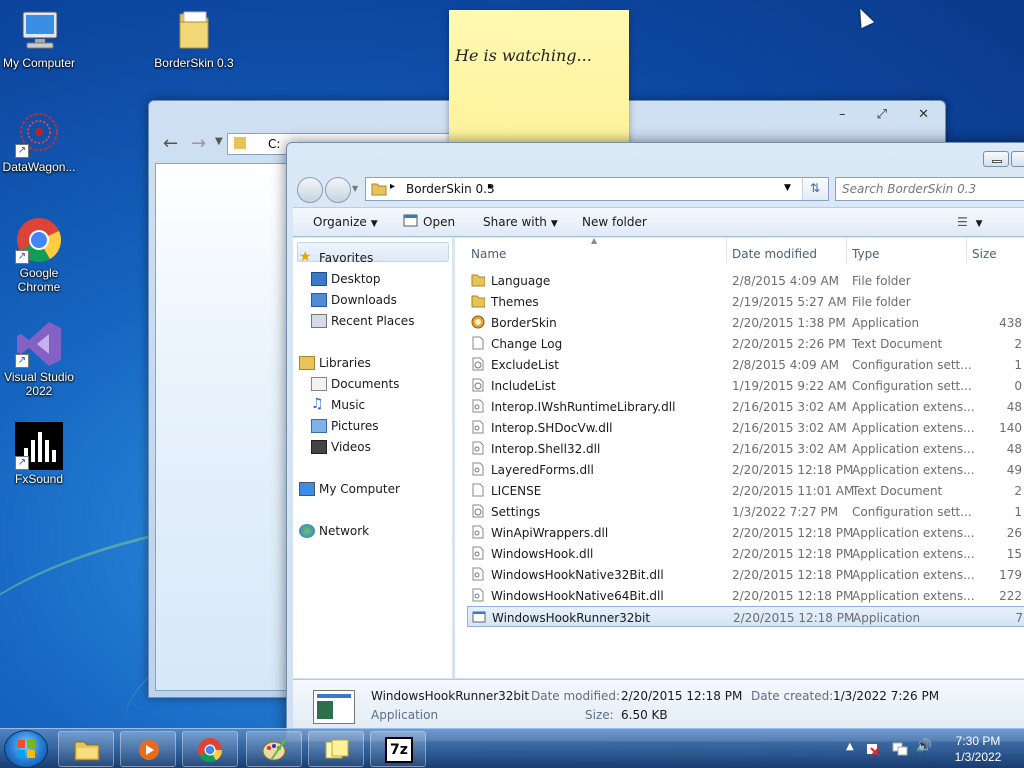 The height and width of the screenshot is (768, 1024). Describe the element at coordinates (345, 426) in the screenshot. I see `nav-pictures: Pictures` at that location.